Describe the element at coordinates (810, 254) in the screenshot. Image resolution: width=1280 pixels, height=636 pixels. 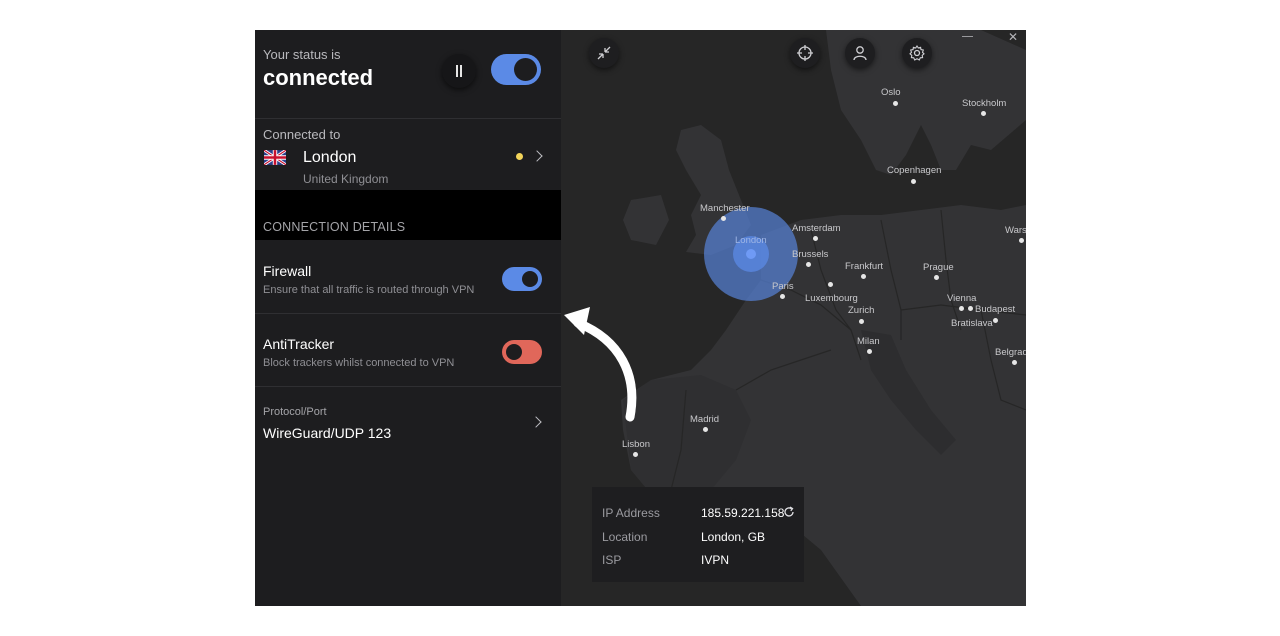
I see `city-label: Brussels` at that location.